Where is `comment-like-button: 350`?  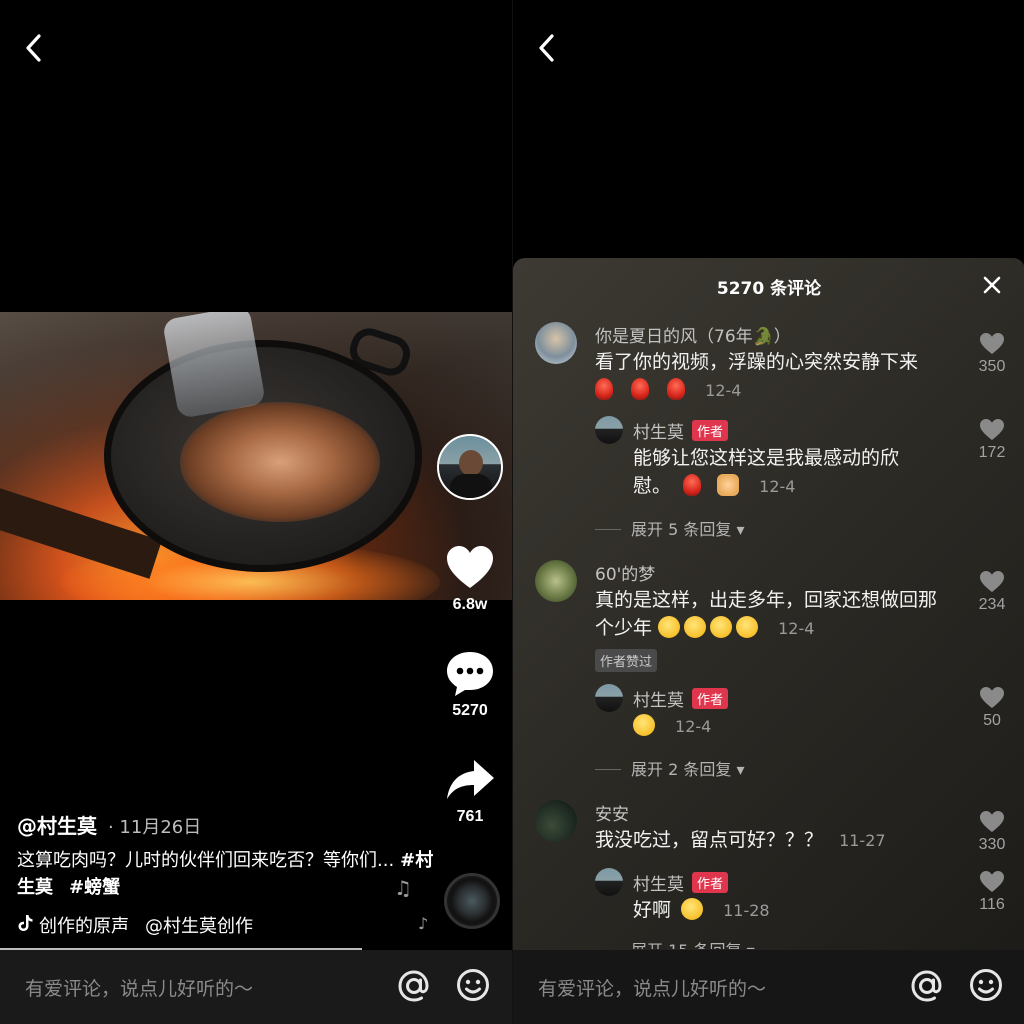 comment-like-button: 350 is located at coordinates (992, 354).